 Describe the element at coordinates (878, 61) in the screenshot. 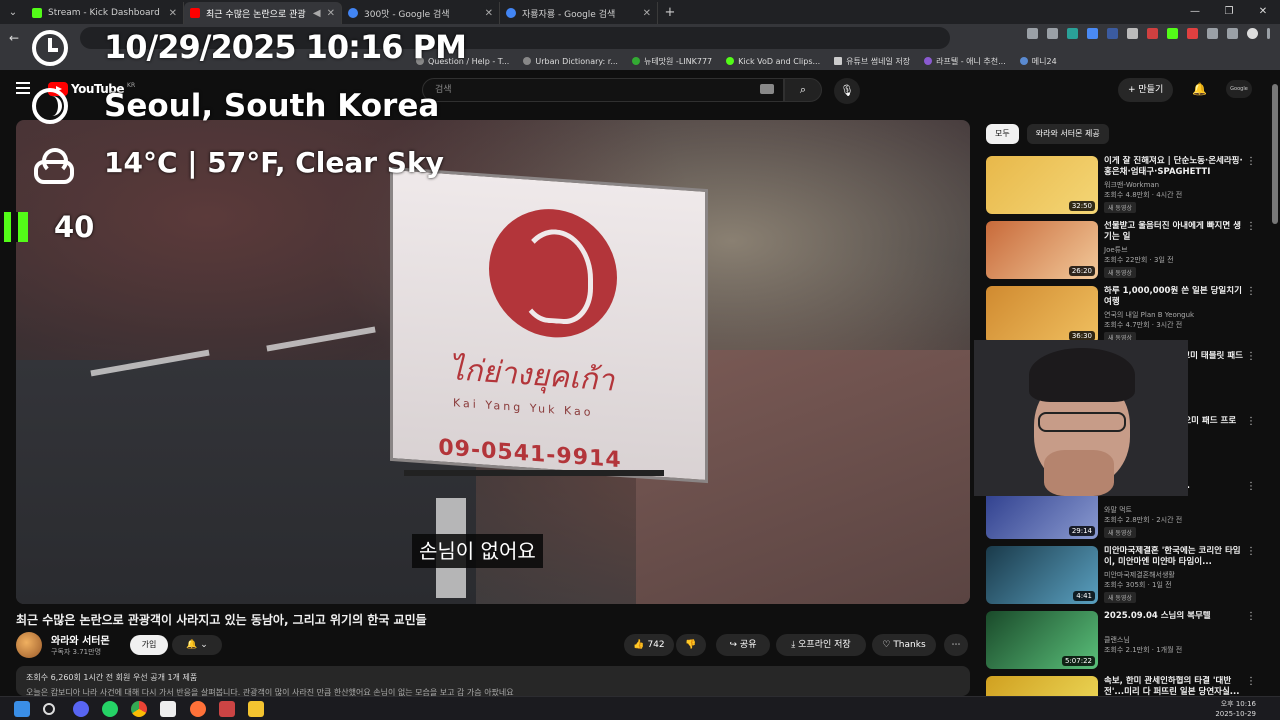

I see `bookmark-label: 유튜브 썸네일 저장` at that location.